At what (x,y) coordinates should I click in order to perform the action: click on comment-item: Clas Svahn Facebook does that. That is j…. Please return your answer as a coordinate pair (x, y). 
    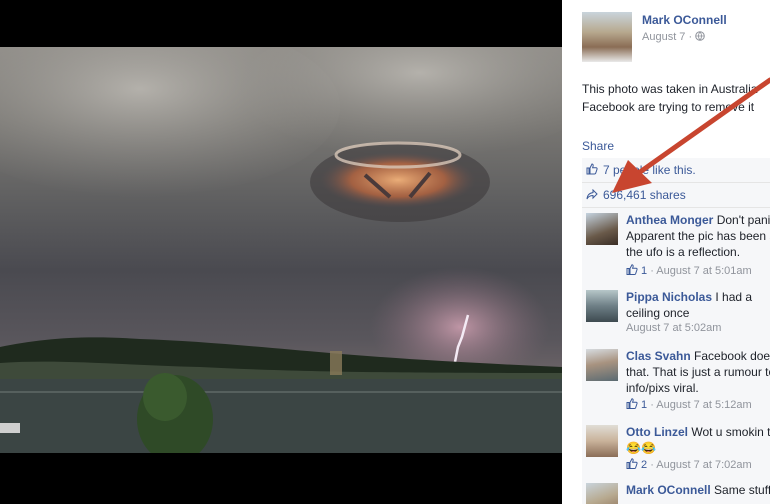
    Looking at the image, I should click on (676, 380).